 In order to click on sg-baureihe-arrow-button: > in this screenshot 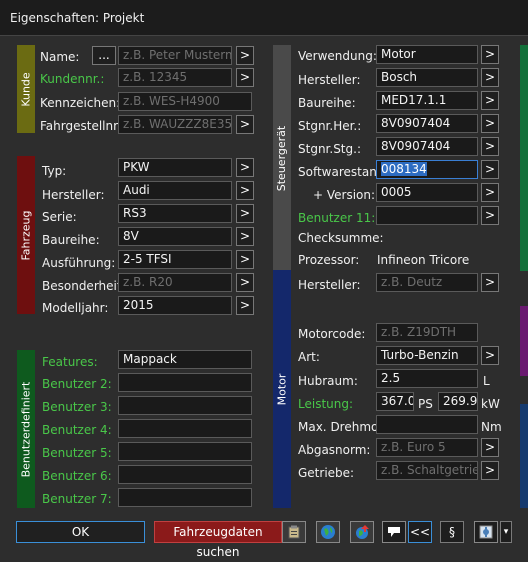, I will do `click(490, 100)`.